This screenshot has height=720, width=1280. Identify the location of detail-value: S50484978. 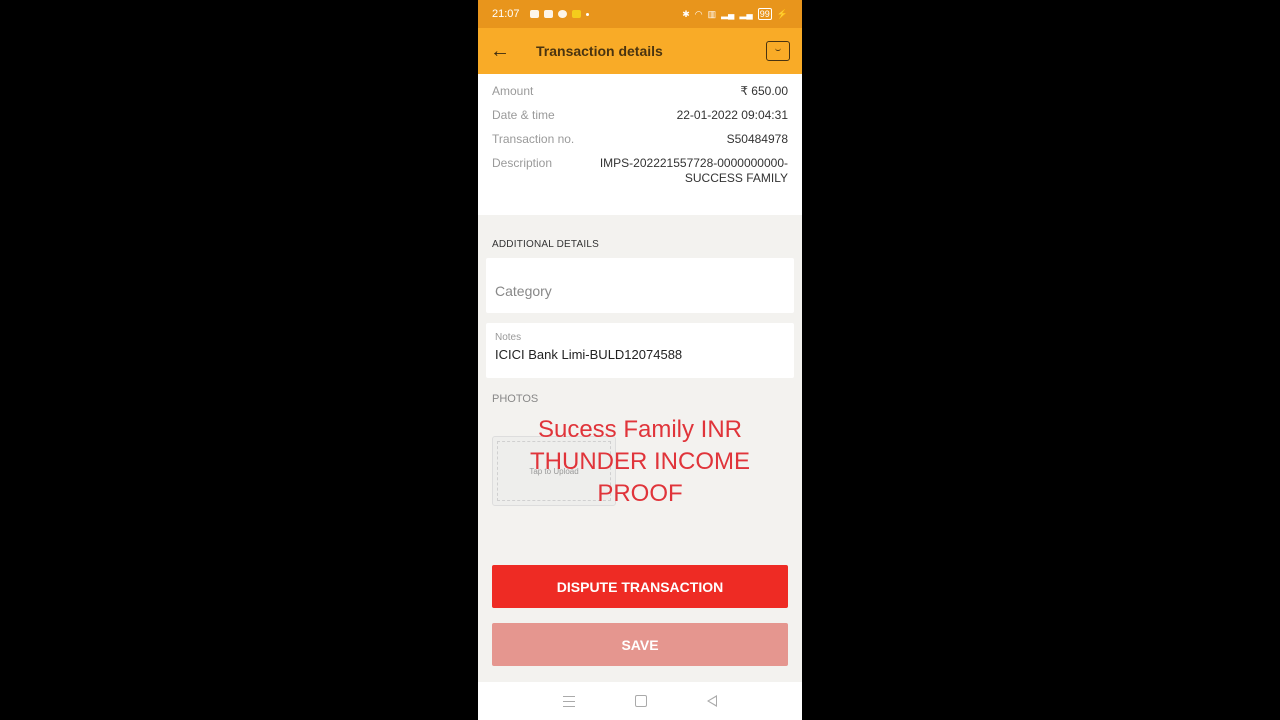
(757, 139).